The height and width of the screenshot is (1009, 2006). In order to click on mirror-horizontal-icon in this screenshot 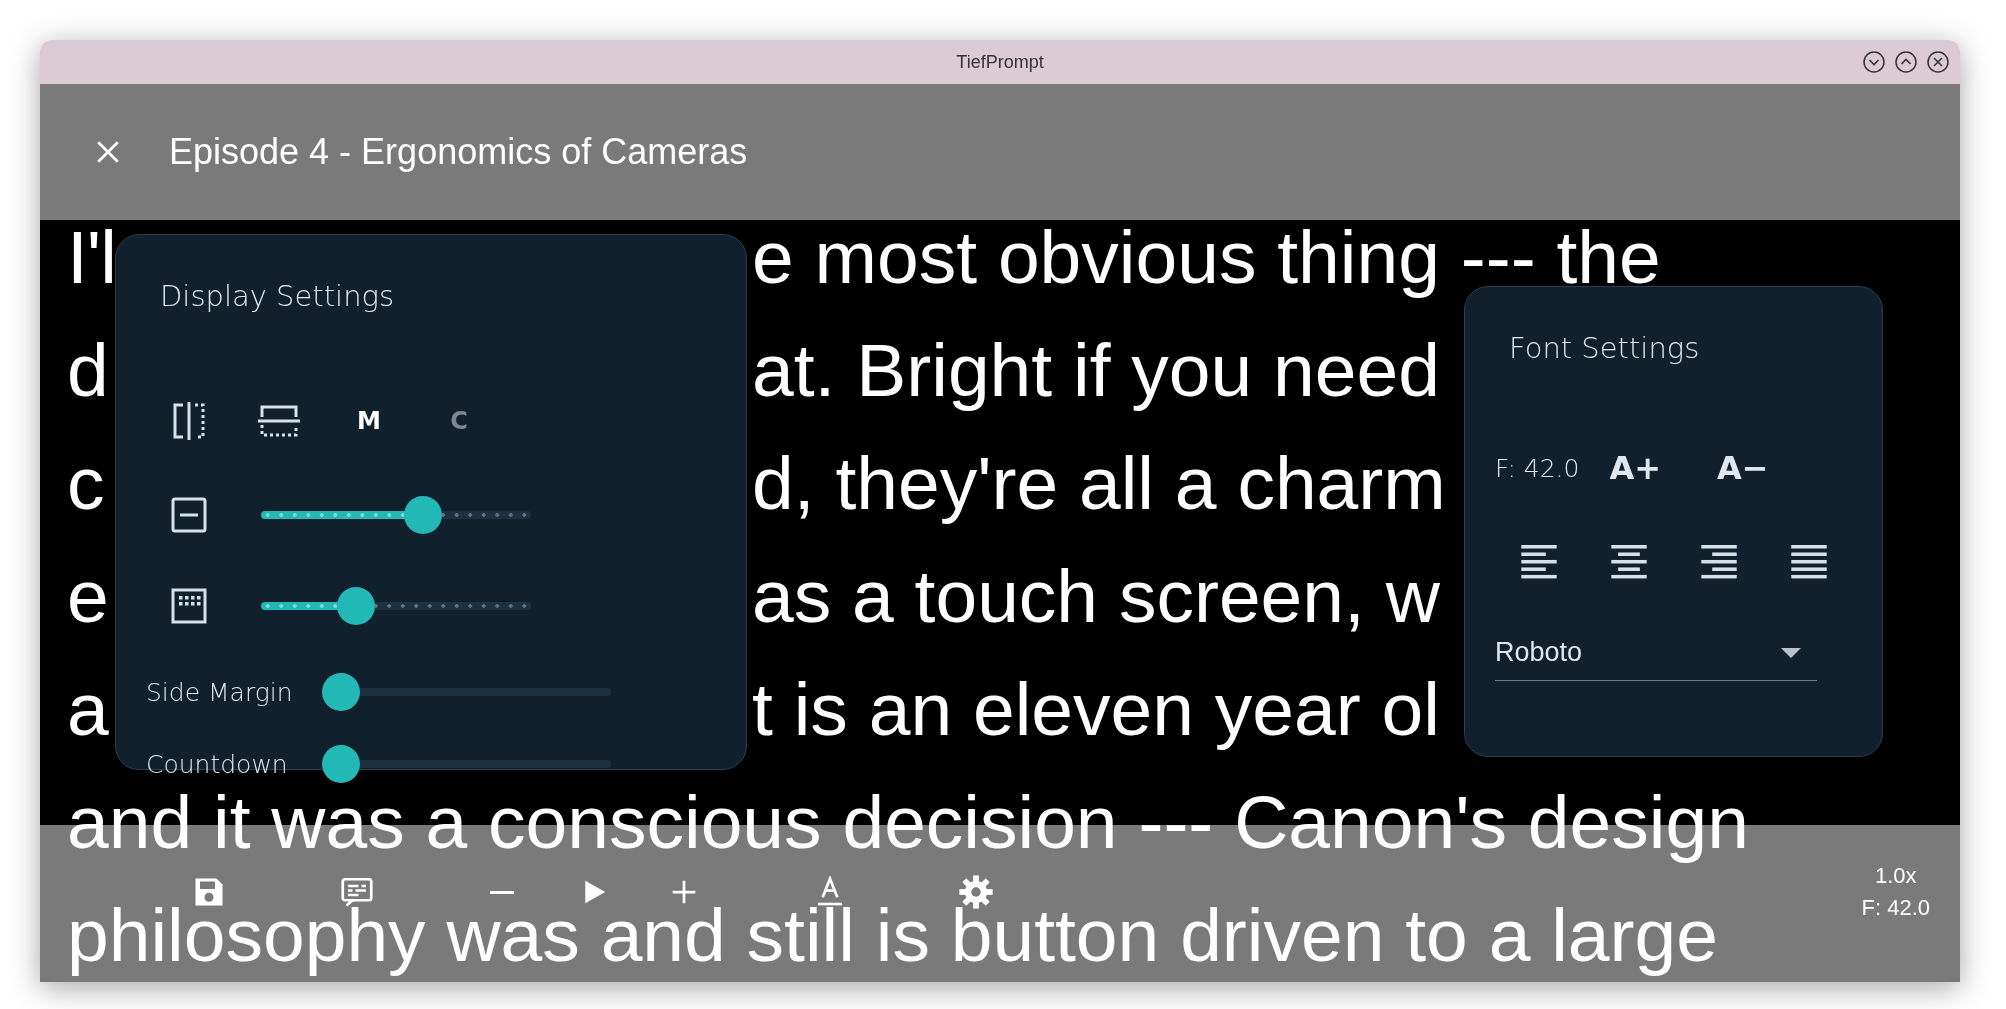, I will do `click(279, 421)`.